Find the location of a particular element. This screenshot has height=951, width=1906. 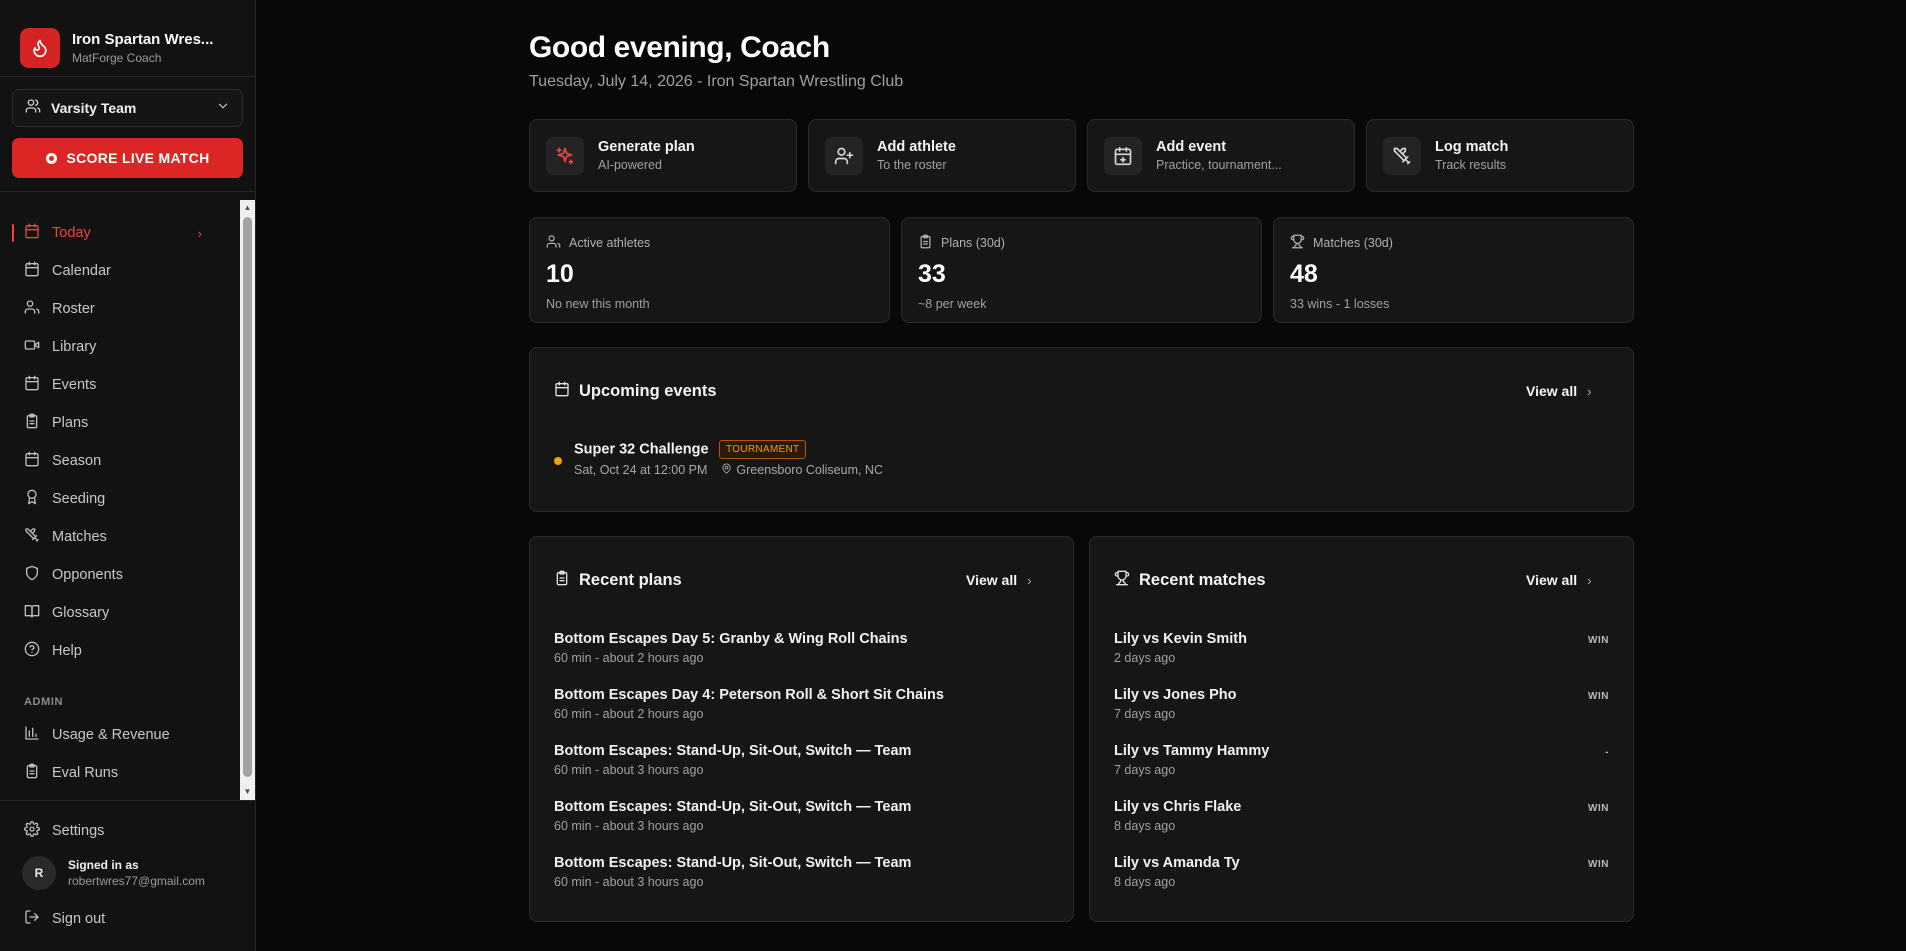

stat-card-plans: Plans (30d) 33 ~8 per week is located at coordinates (1081, 270).